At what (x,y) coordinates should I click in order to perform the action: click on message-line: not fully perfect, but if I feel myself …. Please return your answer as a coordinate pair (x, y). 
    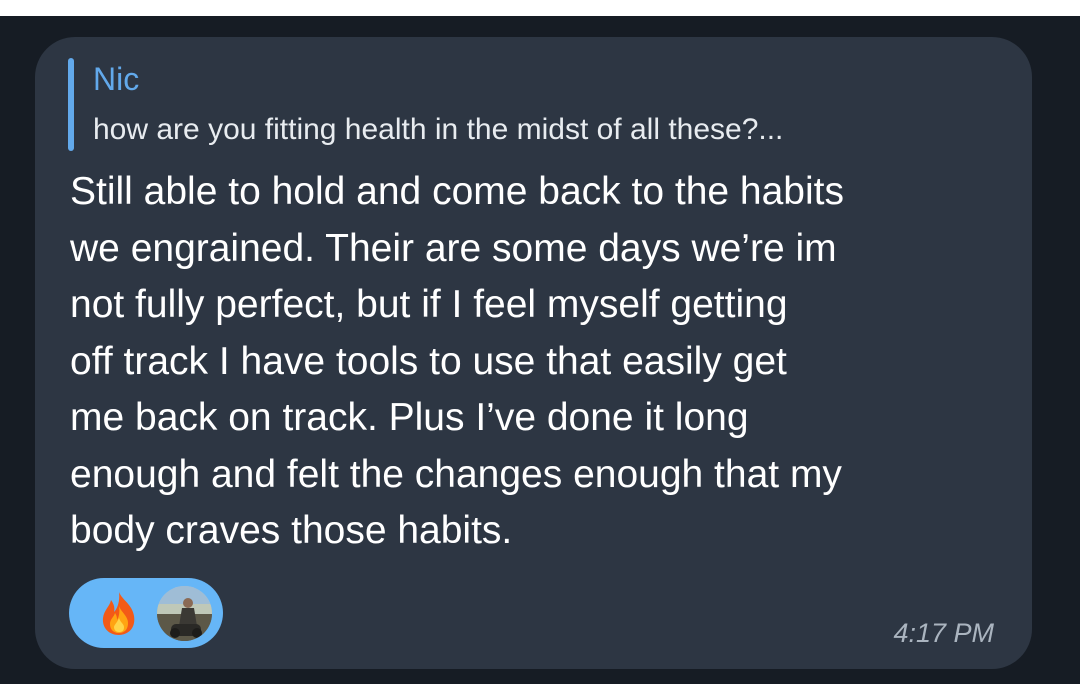
    Looking at the image, I should click on (429, 304).